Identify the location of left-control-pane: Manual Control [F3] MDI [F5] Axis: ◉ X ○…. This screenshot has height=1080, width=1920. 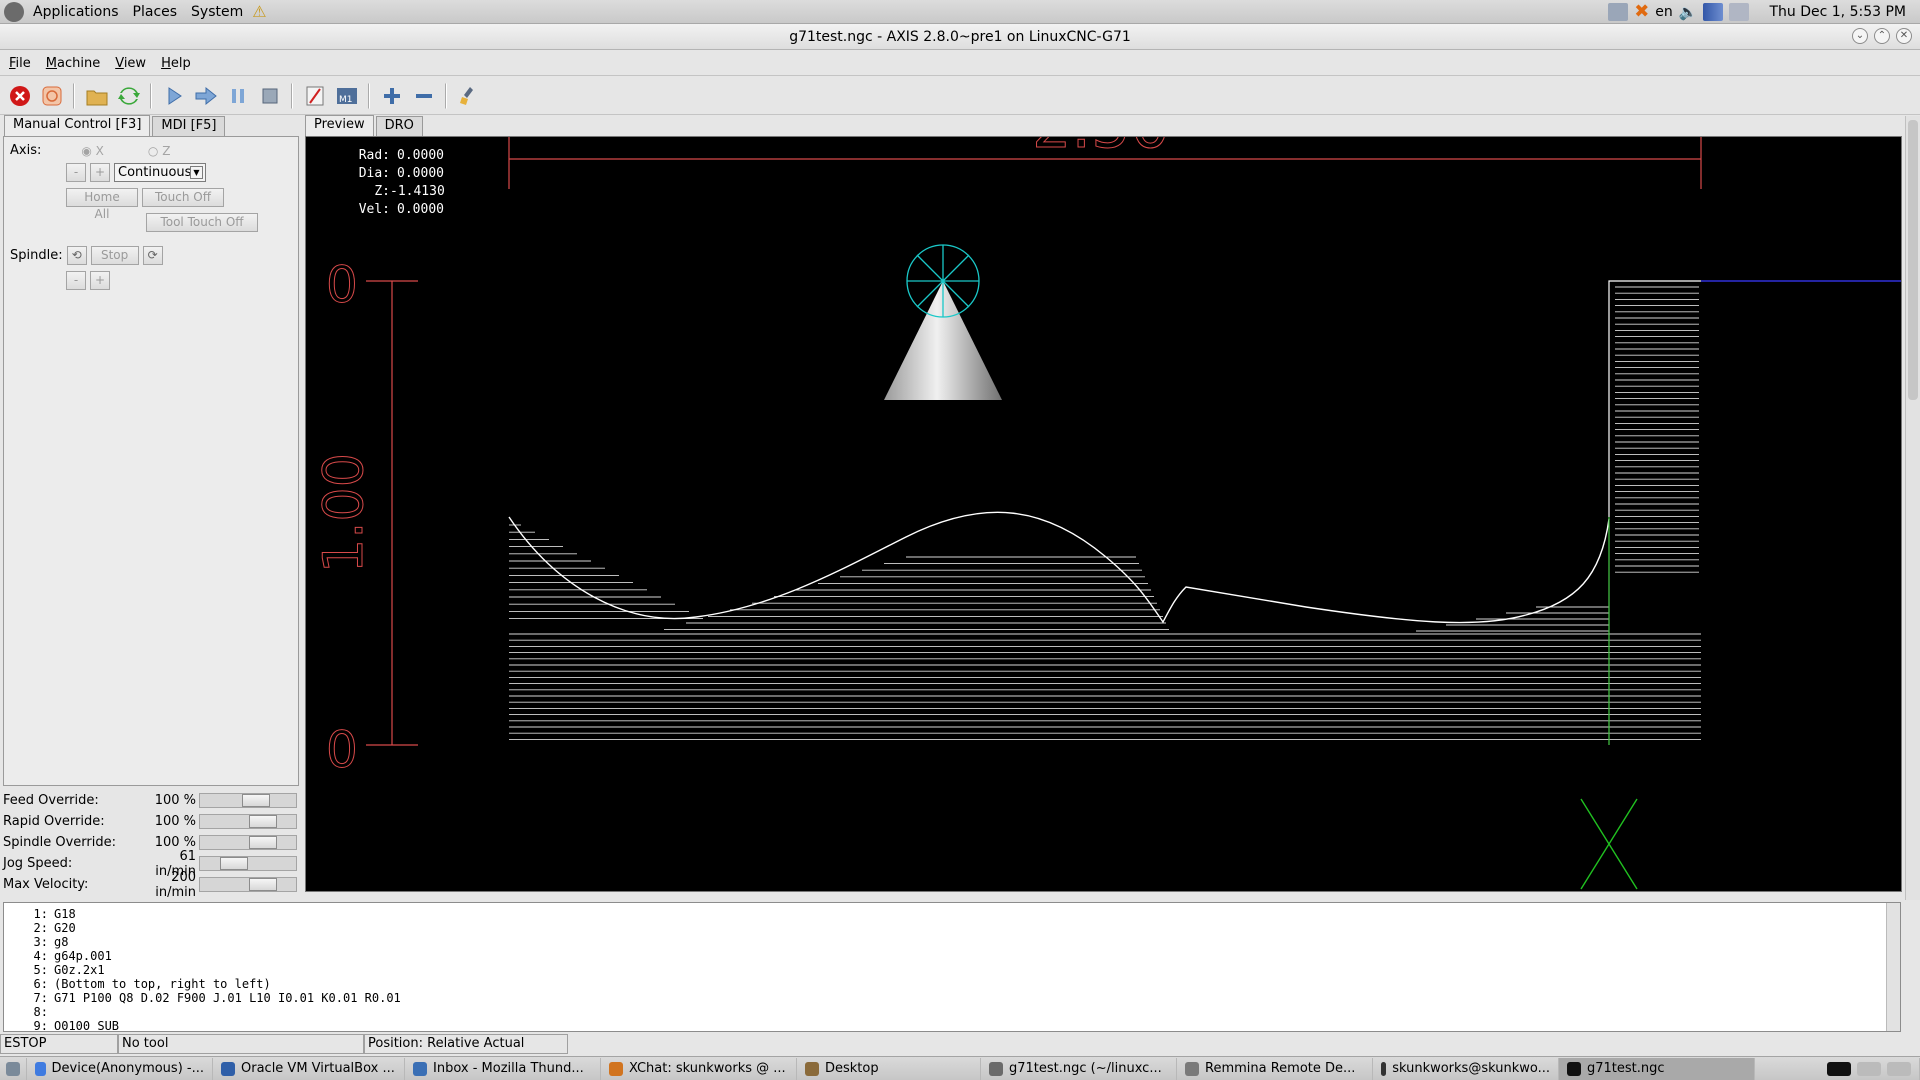
(150, 507).